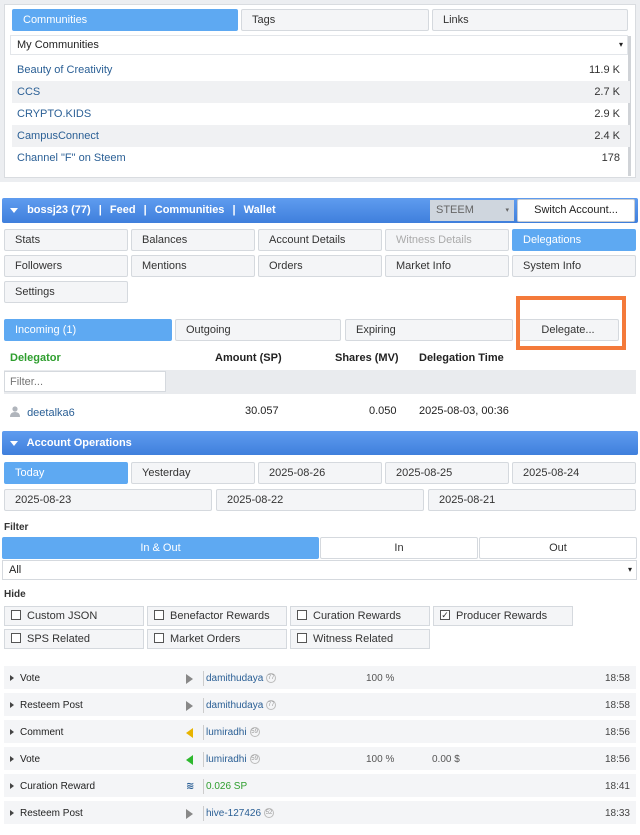 Image resolution: width=640 pixels, height=835 pixels. Describe the element at coordinates (262, 411) in the screenshot. I see `delegation-amount: 30.057` at that location.